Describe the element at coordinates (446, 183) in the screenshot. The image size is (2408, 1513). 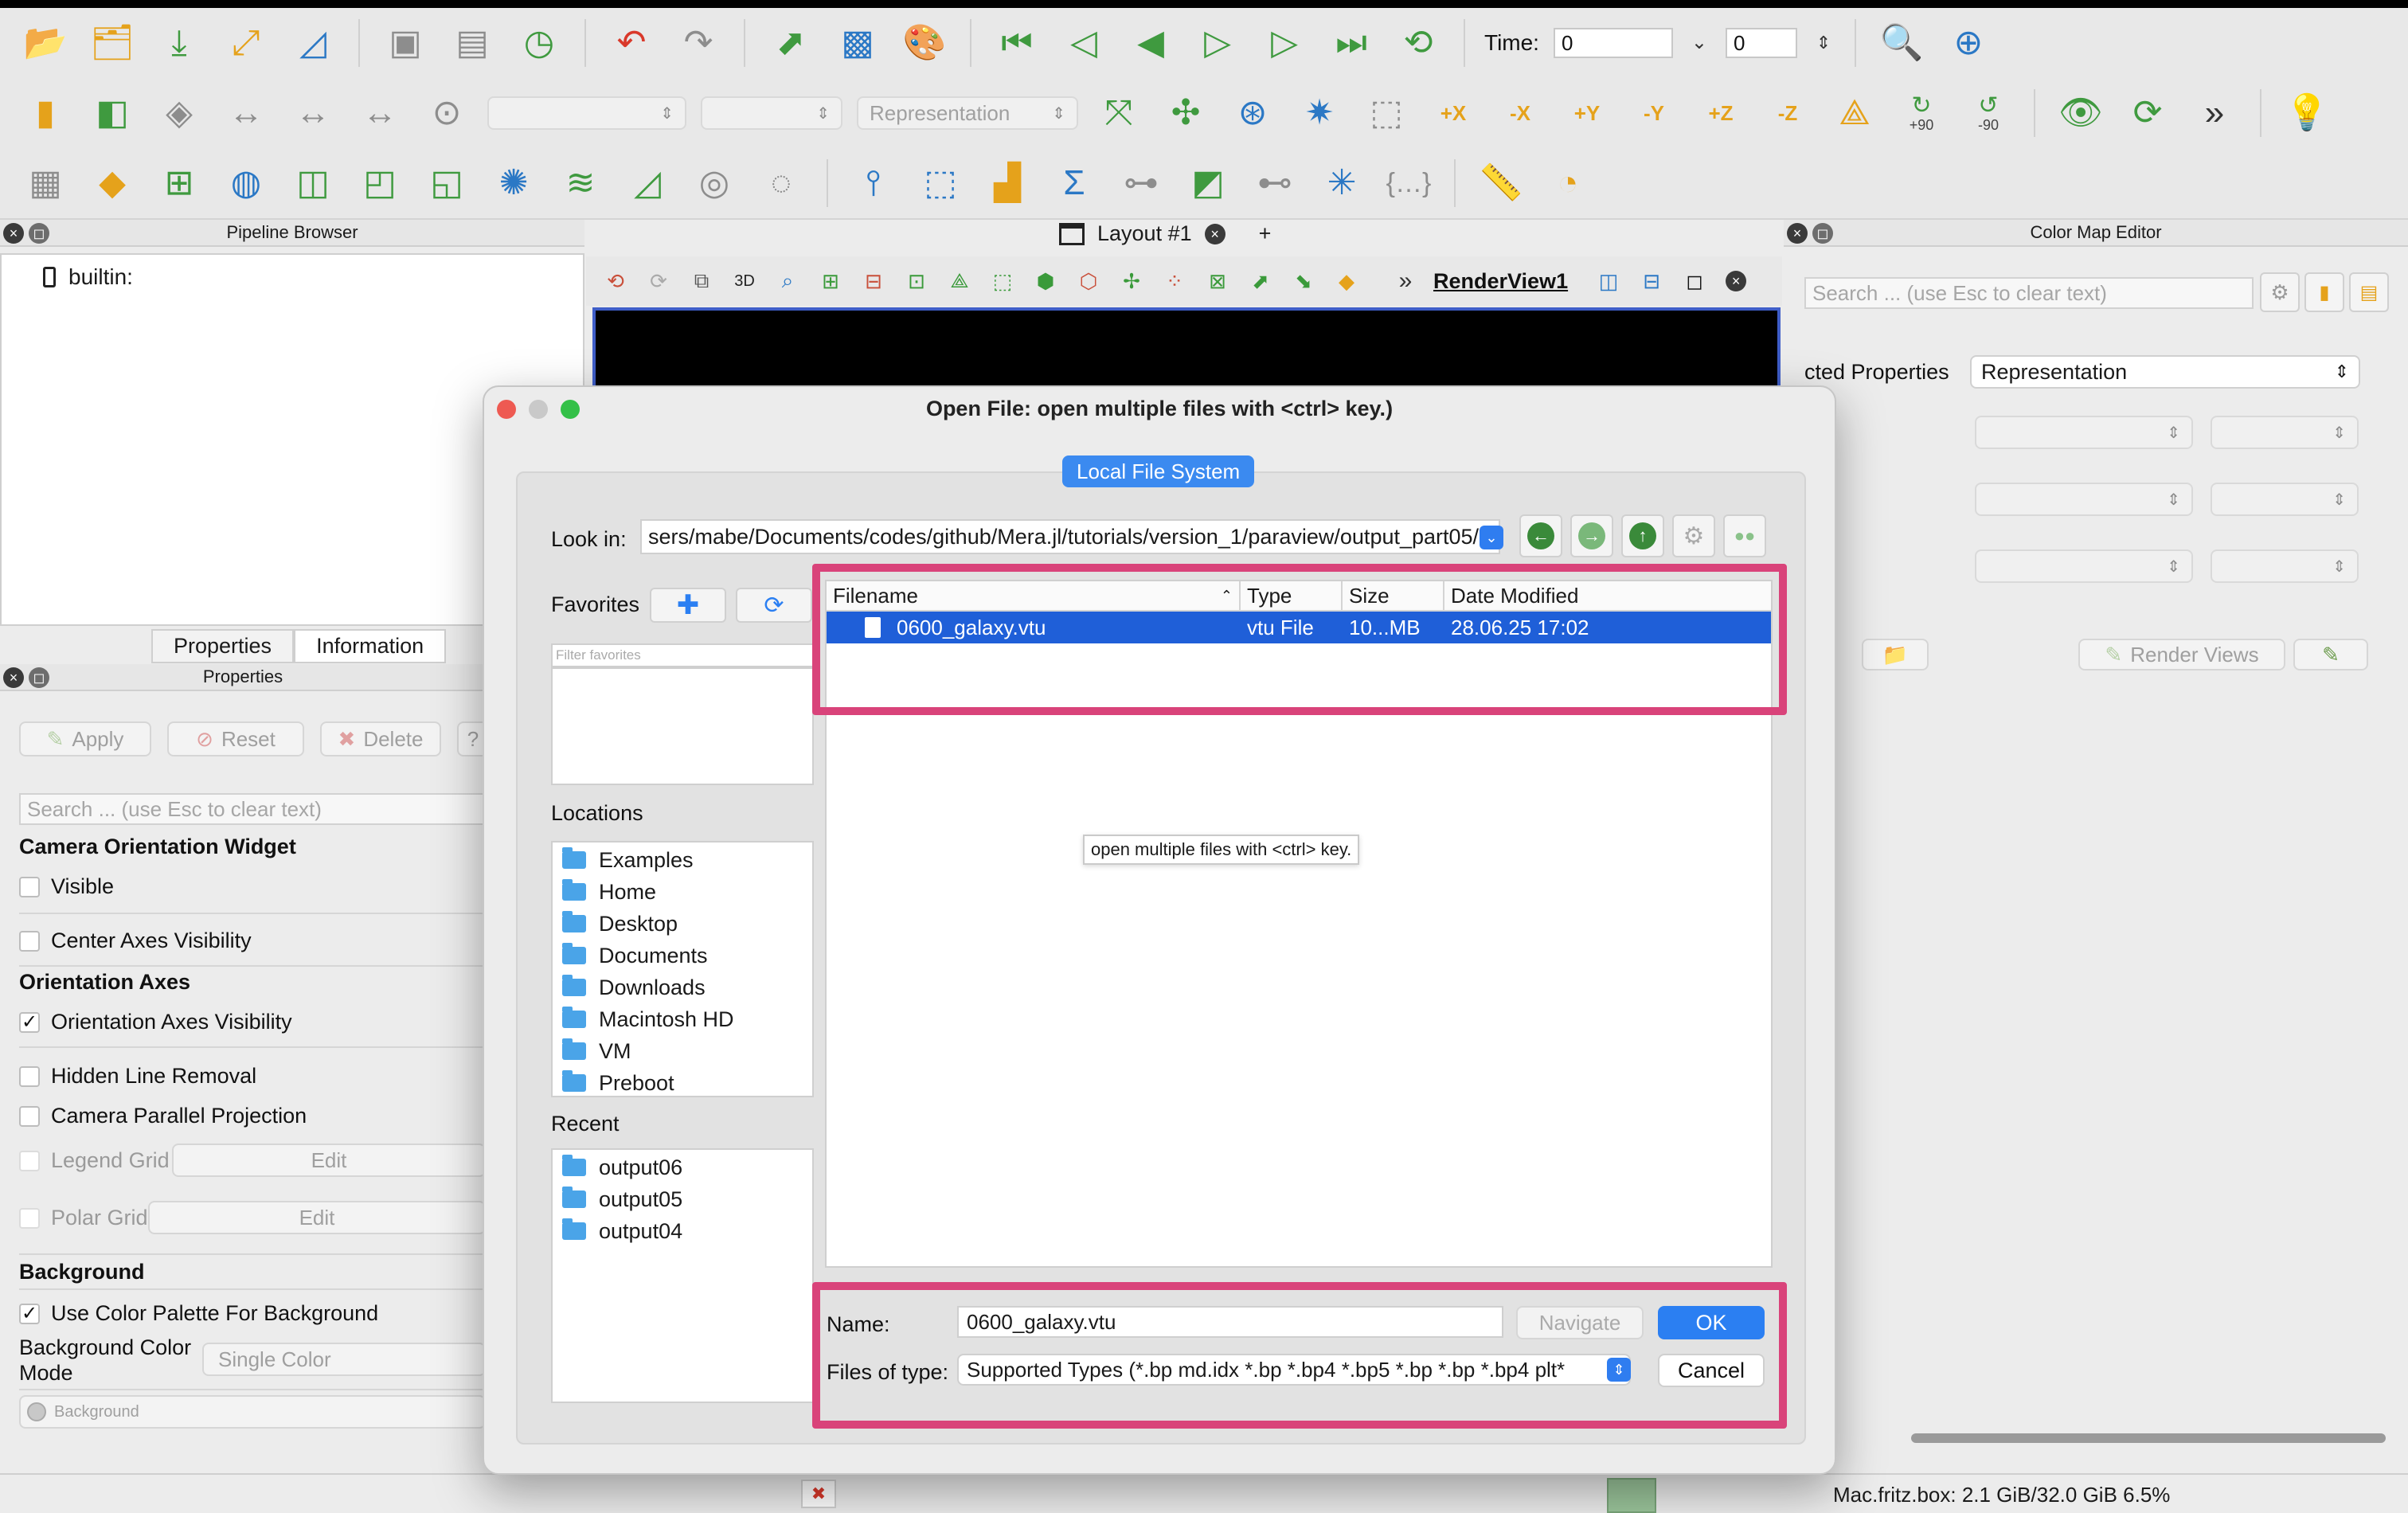
I see `glyph-icon: ◱` at that location.